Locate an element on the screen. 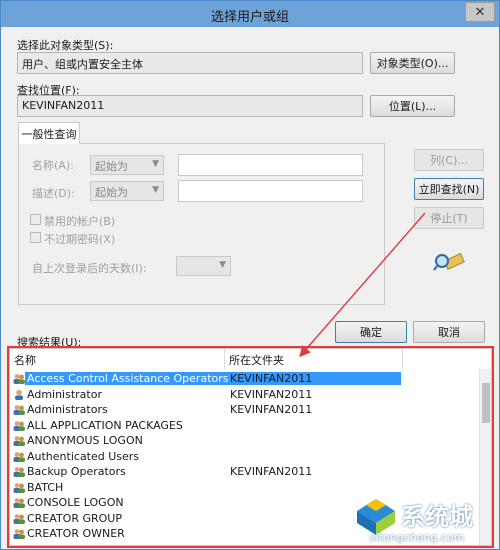 This screenshot has width=500, height=550. days-since-logon-label: 自上次登录后的天数(I): is located at coordinates (89, 268).